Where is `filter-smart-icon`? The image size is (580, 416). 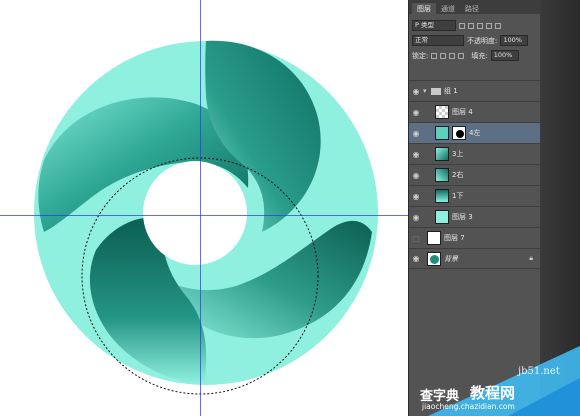 filter-smart-icon is located at coordinates (498, 25).